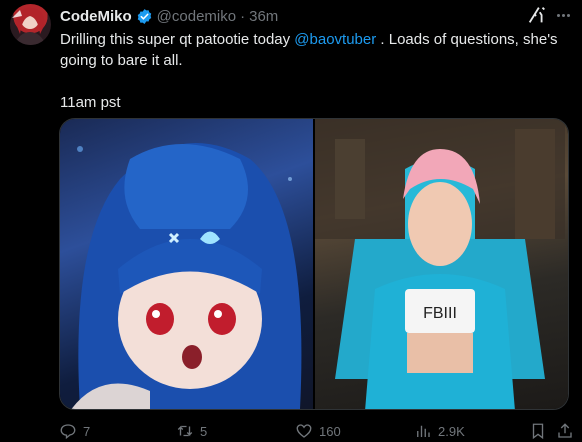  I want to click on tweet-header: CodeMiko @codemiko · 36m, so click(169, 16).